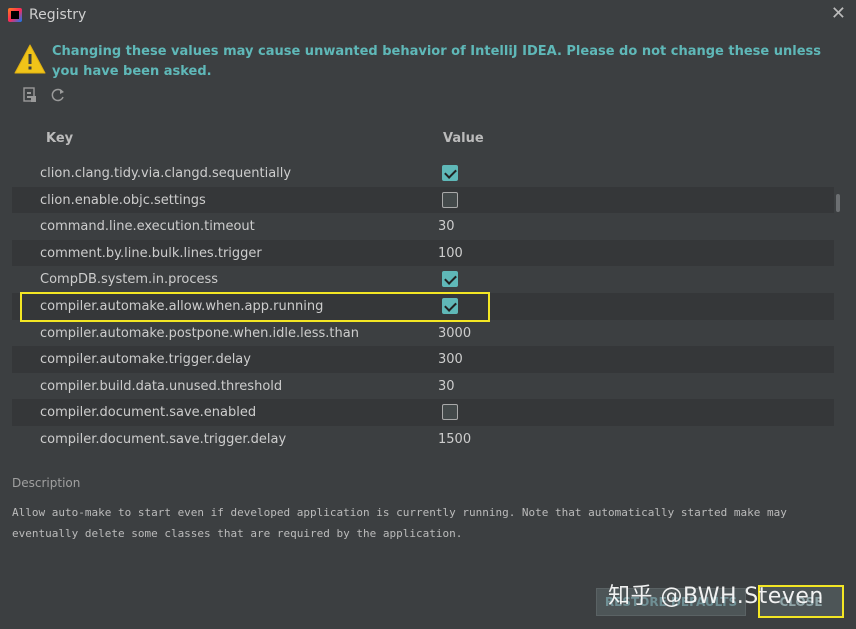  What do you see at coordinates (147, 227) in the screenshot?
I see `row-key: command.line.execution.timeout` at bounding box center [147, 227].